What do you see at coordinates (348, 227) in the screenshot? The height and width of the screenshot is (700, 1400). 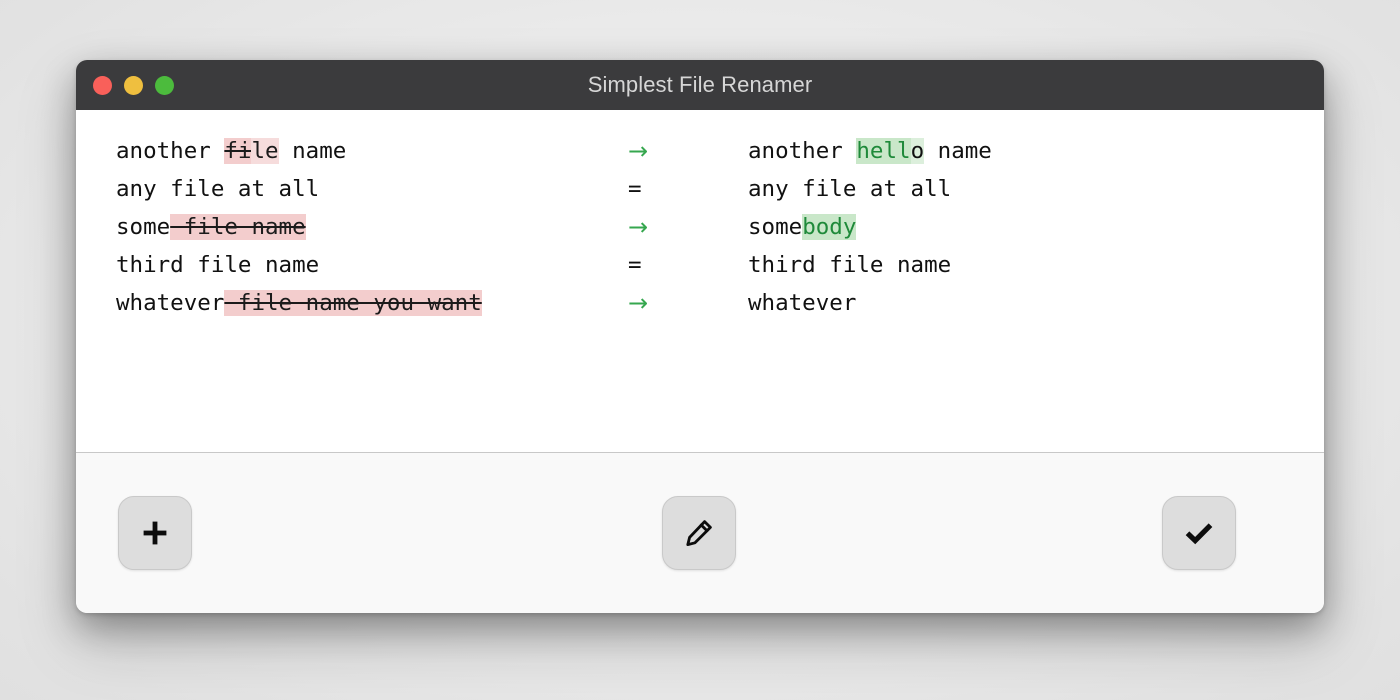 I see `original-filename: some file name` at bounding box center [348, 227].